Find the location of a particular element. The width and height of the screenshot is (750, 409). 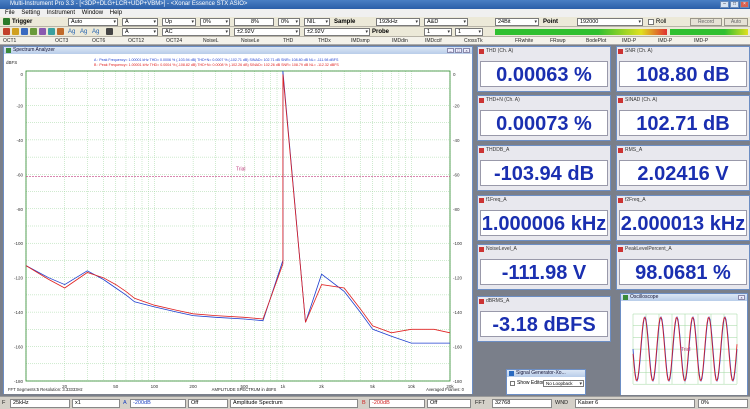

probe-b-select: 1 is located at coordinates (469, 32).